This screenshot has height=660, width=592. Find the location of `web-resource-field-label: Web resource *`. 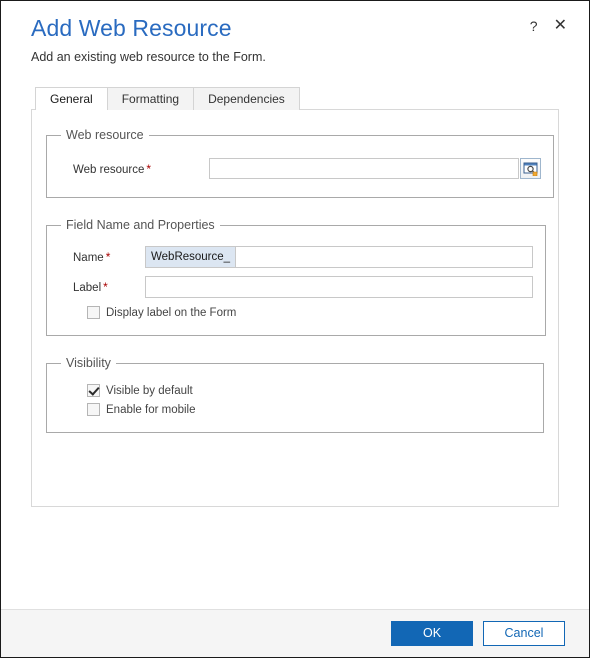

web-resource-field-label: Web resource * is located at coordinates (134, 169).